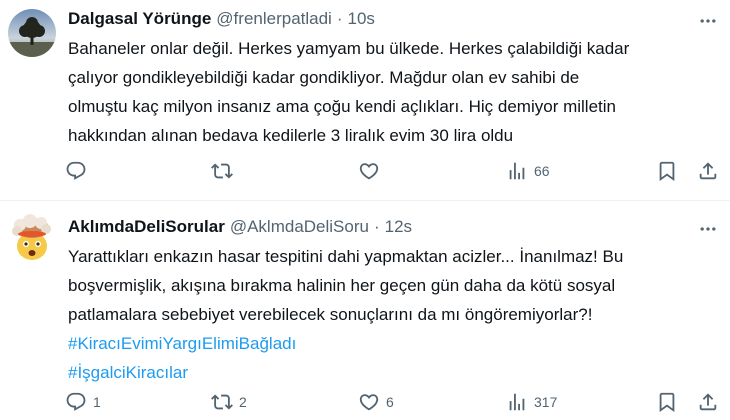 This screenshot has height=420, width=730. I want to click on user-handle: @frenlerpatladi, so click(274, 19).